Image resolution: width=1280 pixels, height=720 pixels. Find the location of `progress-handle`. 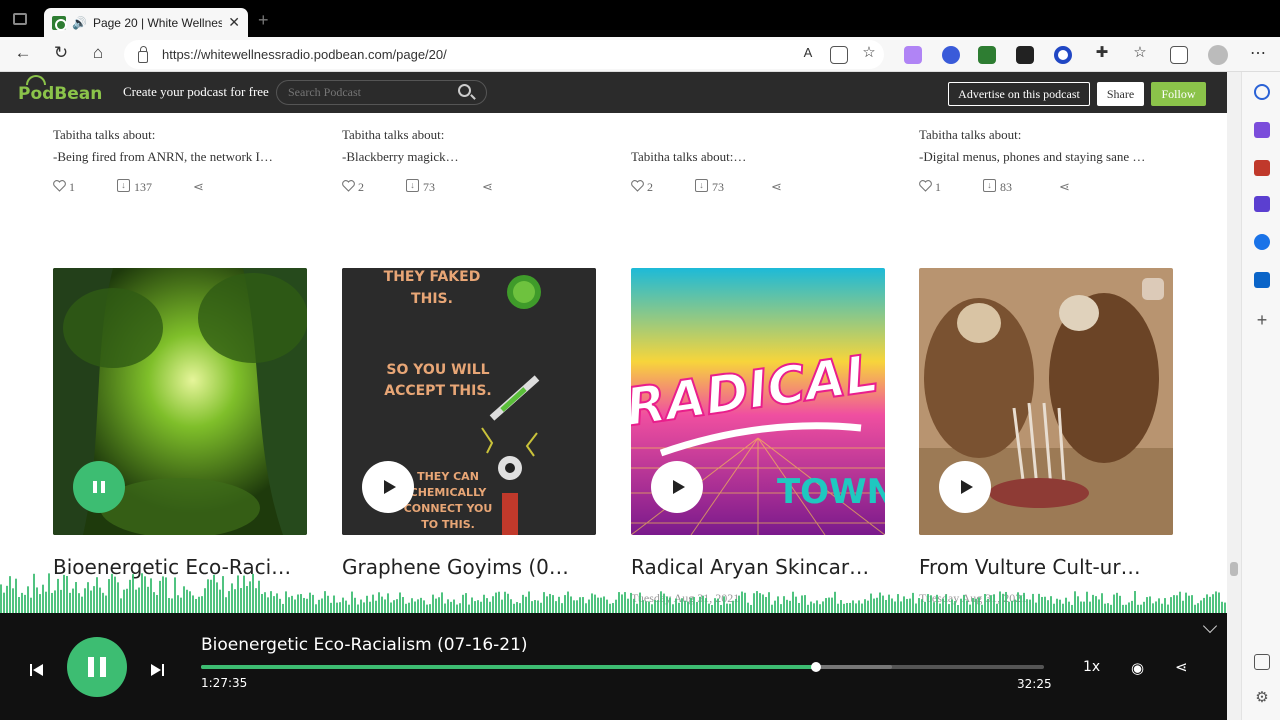

progress-handle is located at coordinates (816, 667).